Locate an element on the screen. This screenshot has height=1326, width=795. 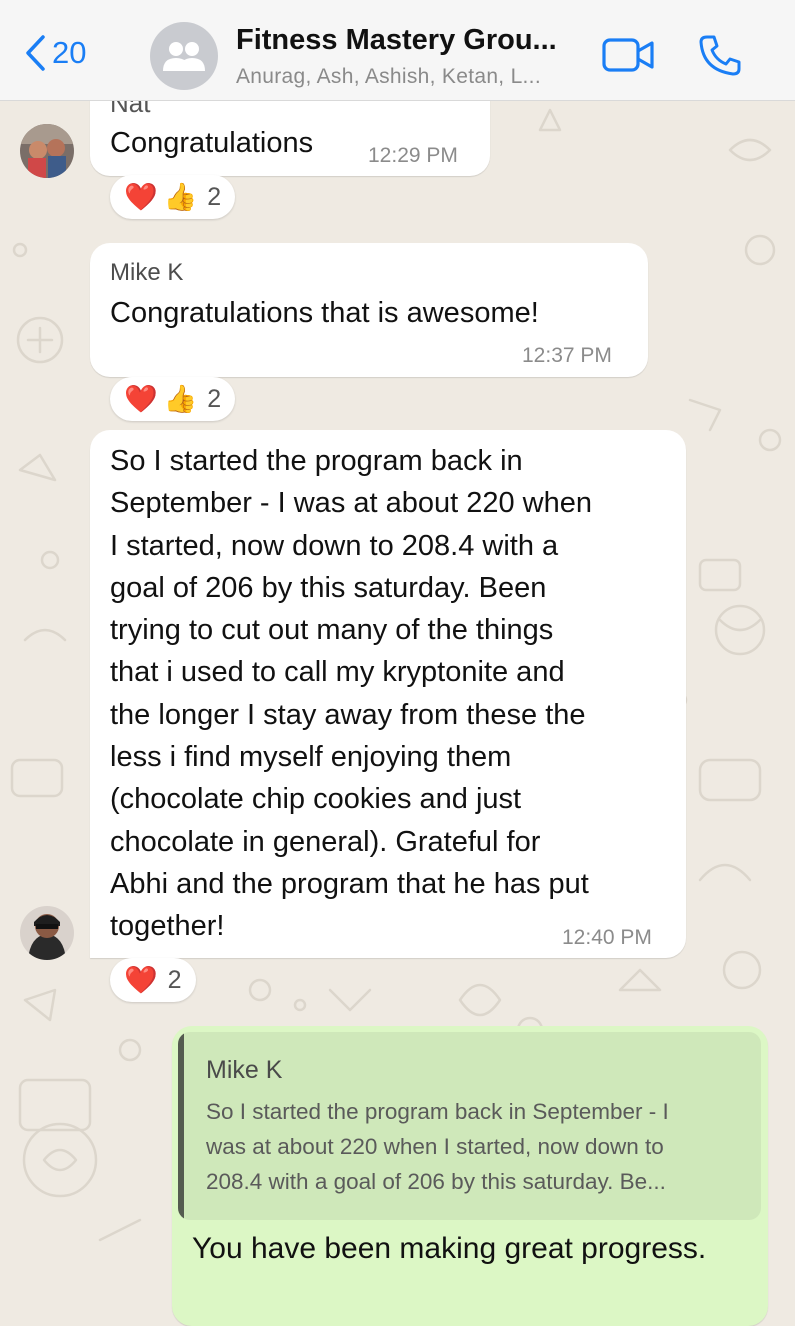
back-button: 20 is located at coordinates (55, 53).